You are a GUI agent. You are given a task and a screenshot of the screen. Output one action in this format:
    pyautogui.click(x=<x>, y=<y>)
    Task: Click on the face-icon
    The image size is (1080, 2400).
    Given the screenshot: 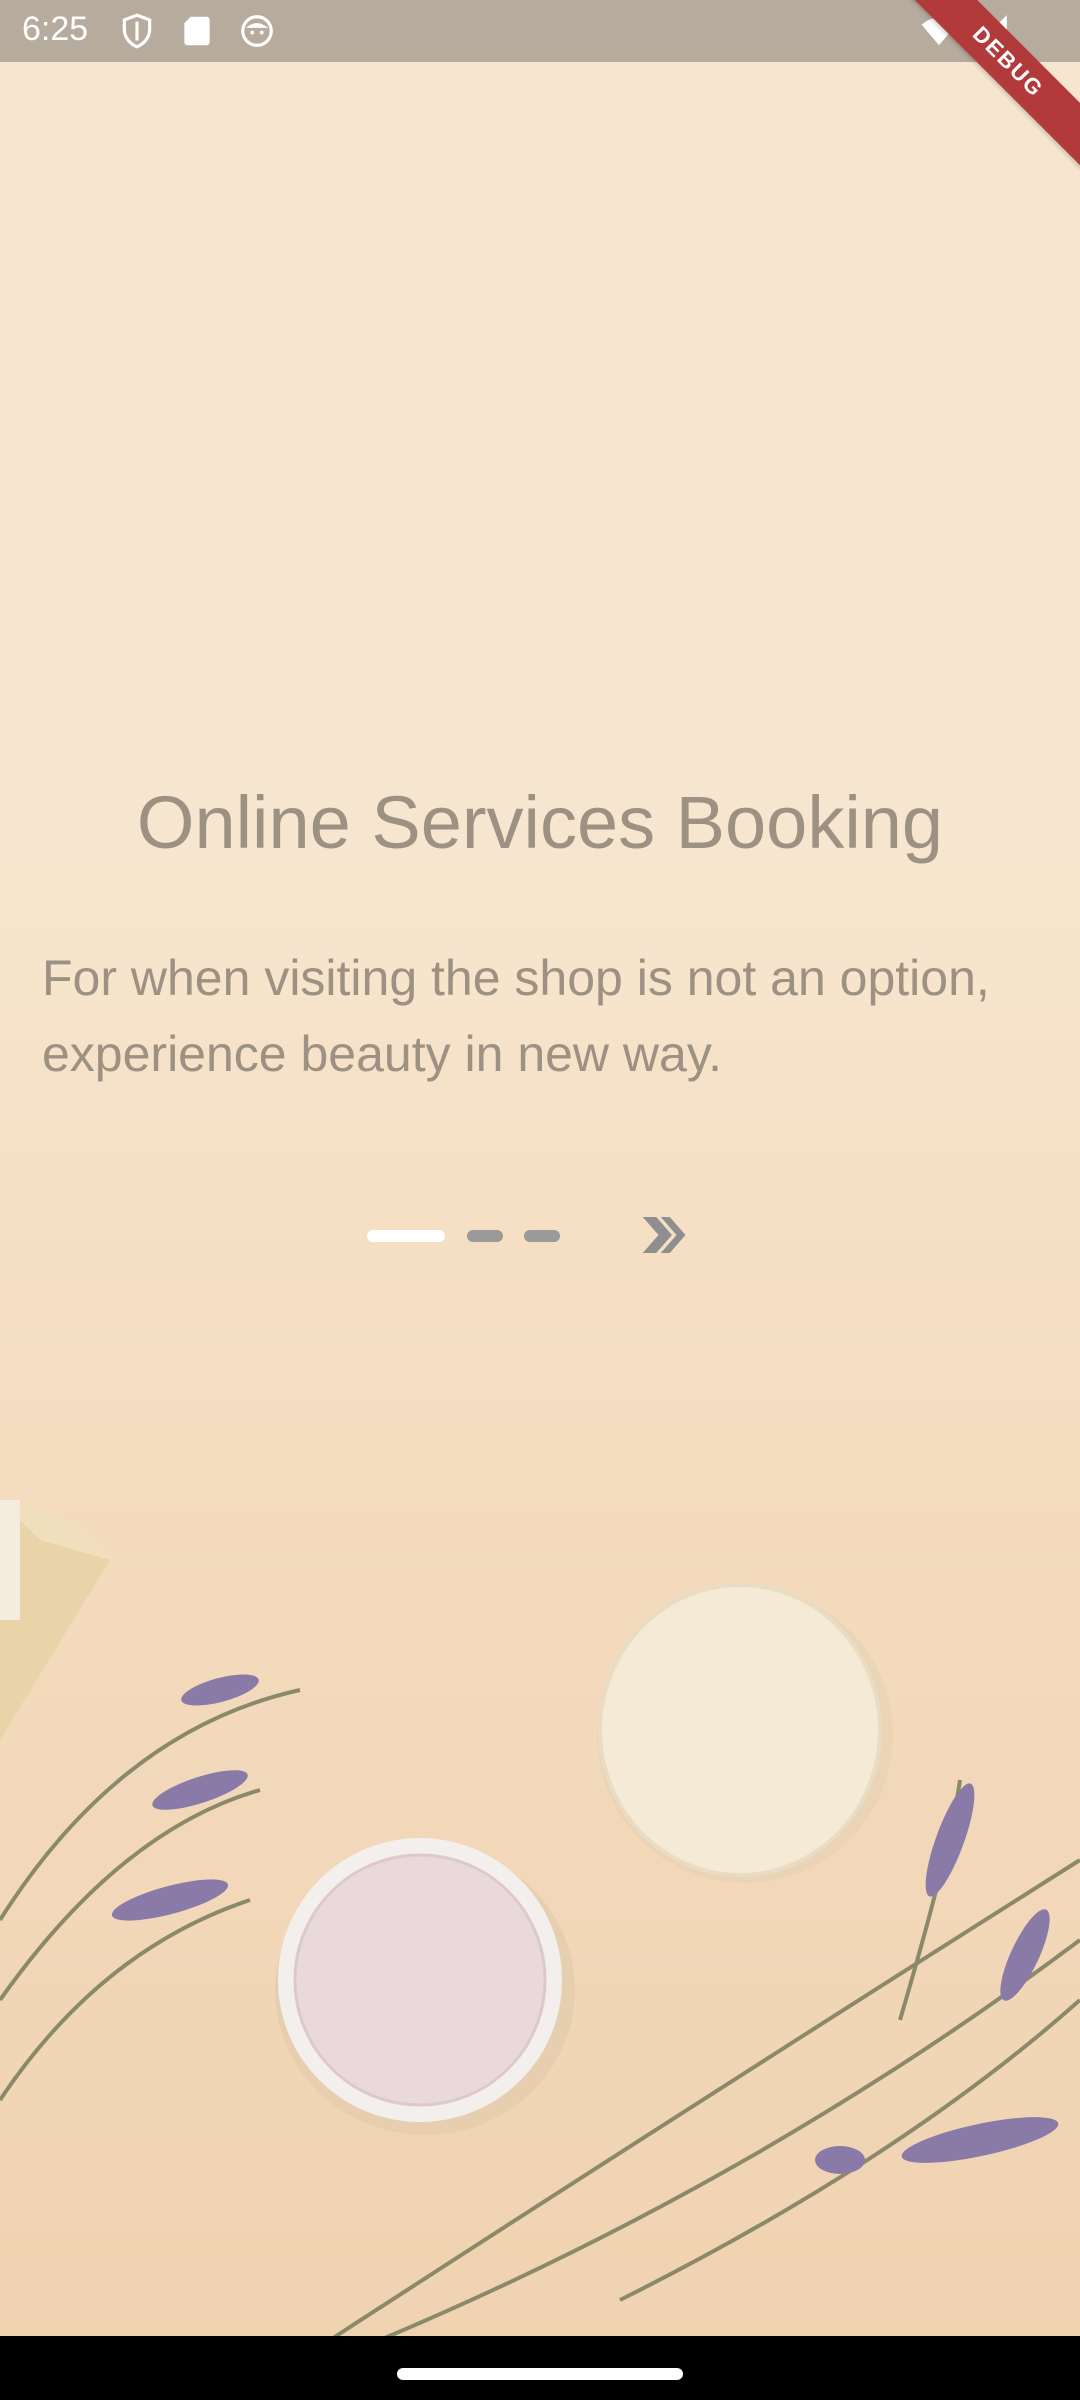 What is the action you would take?
    pyautogui.click(x=257, y=31)
    